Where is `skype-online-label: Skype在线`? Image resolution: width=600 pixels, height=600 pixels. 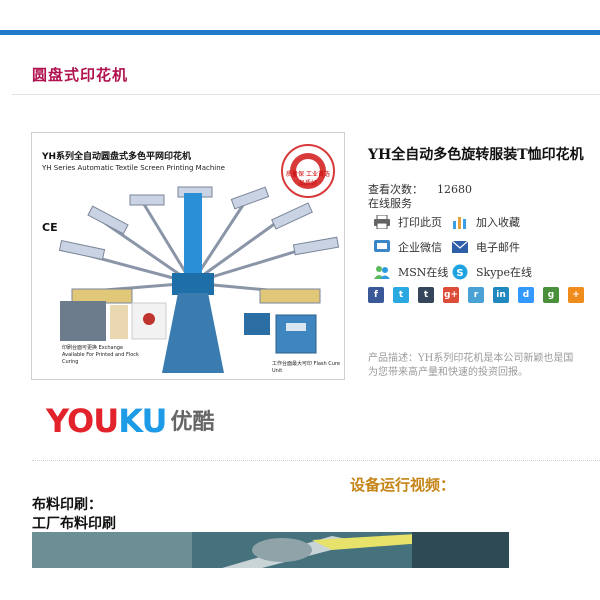 skype-online-label: Skype在线 is located at coordinates (504, 272).